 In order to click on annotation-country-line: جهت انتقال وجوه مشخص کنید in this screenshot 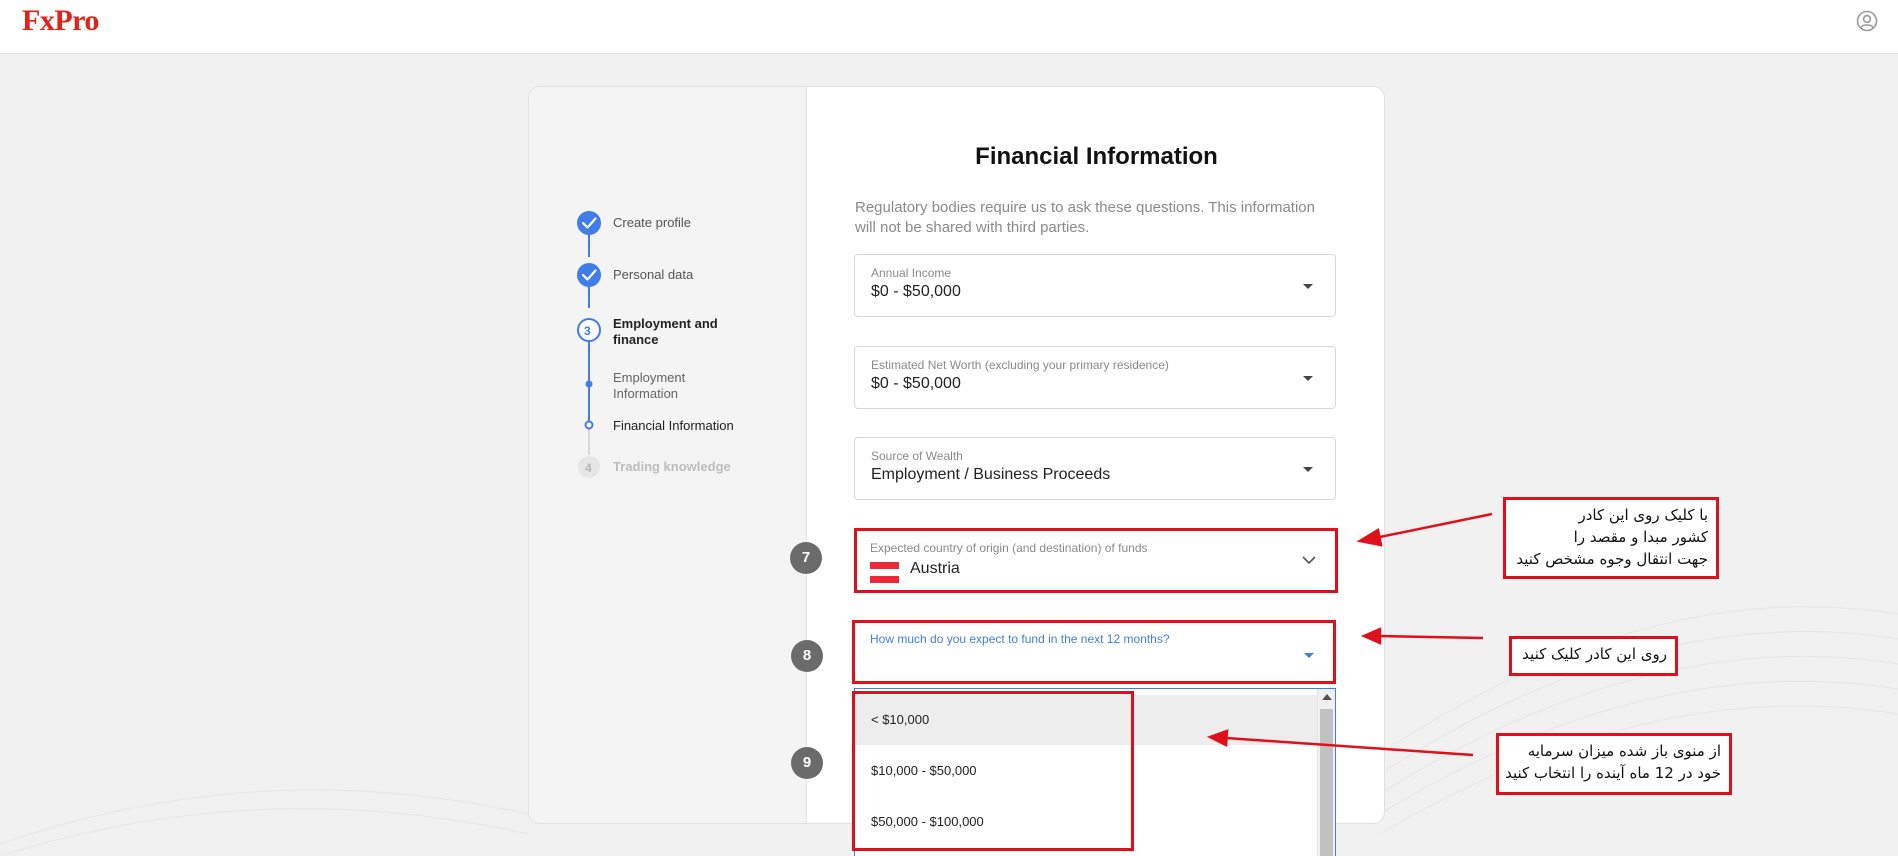, I will do `click(1612, 559)`.